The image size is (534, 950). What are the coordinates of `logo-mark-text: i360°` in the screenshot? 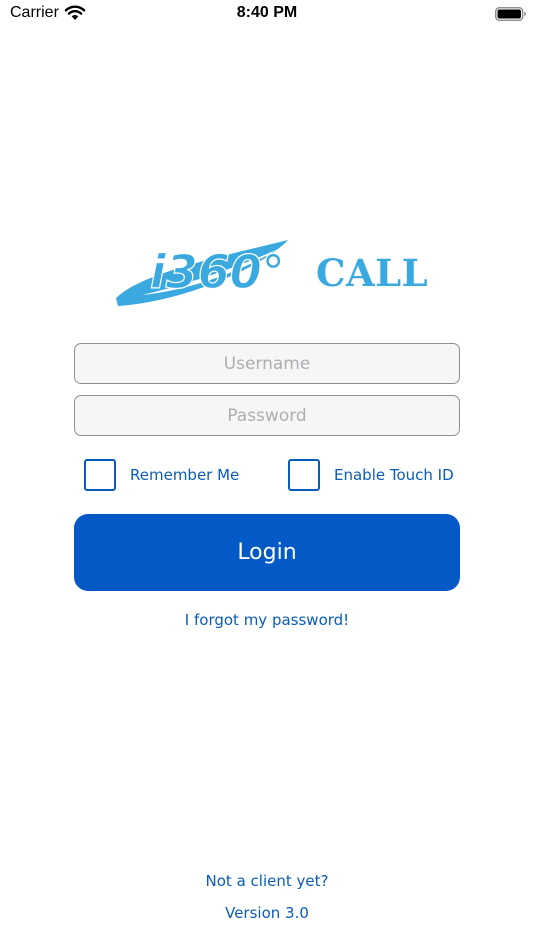 It's located at (217, 272).